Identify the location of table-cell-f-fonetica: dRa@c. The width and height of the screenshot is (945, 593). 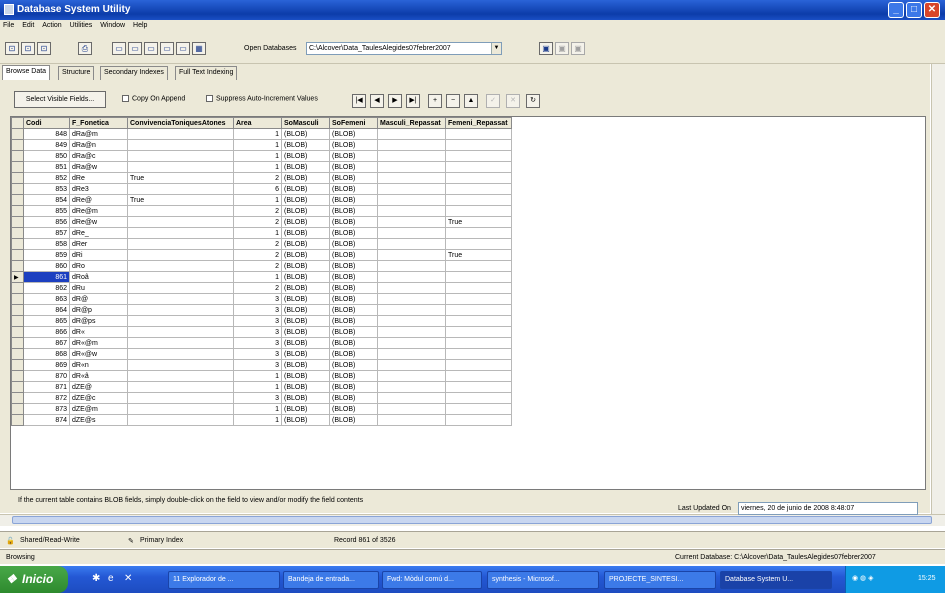
(98, 156).